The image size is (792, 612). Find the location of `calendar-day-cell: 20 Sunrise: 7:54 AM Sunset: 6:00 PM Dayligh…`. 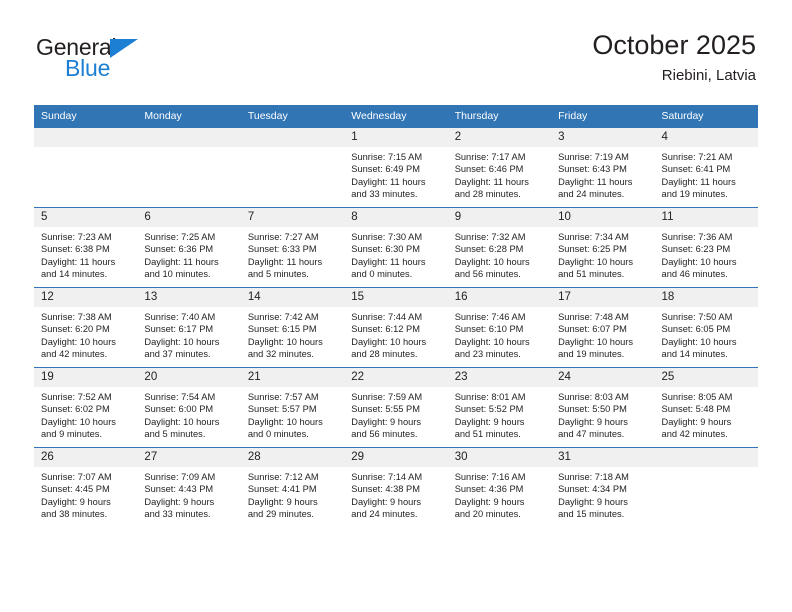

calendar-day-cell: 20 Sunrise: 7:54 AM Sunset: 6:00 PM Dayligh… is located at coordinates (189, 407).